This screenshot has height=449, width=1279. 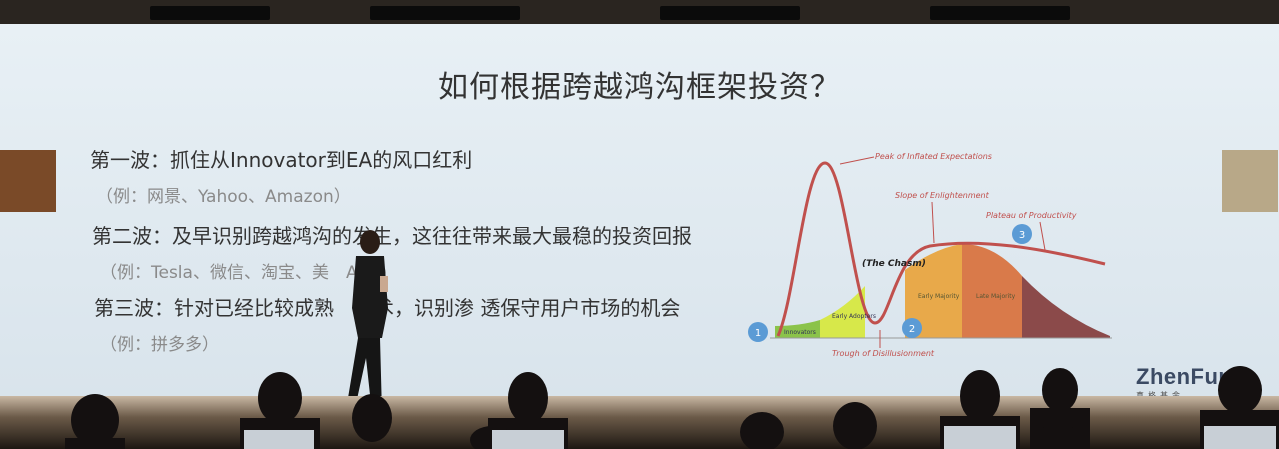 What do you see at coordinates (1031, 215) in the screenshot?
I see `plateau-label: Plateau of Productivity` at bounding box center [1031, 215].